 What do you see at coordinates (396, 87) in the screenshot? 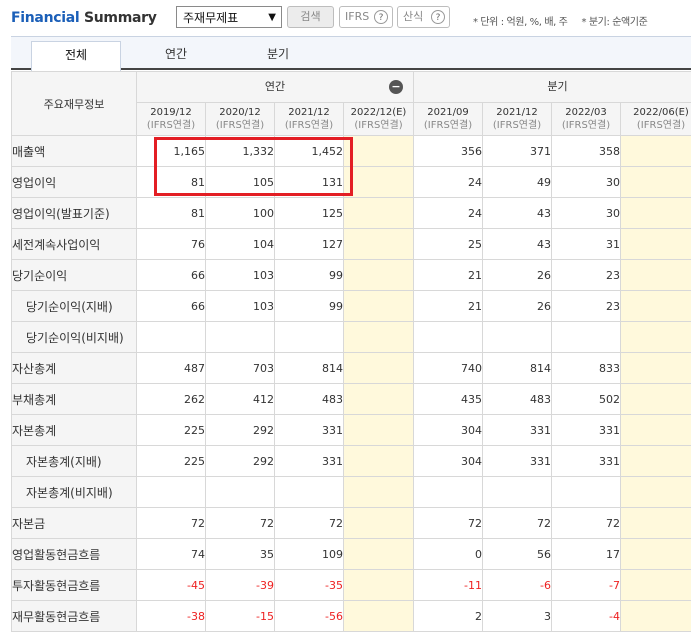
I see `collapse-icon: −` at bounding box center [396, 87].